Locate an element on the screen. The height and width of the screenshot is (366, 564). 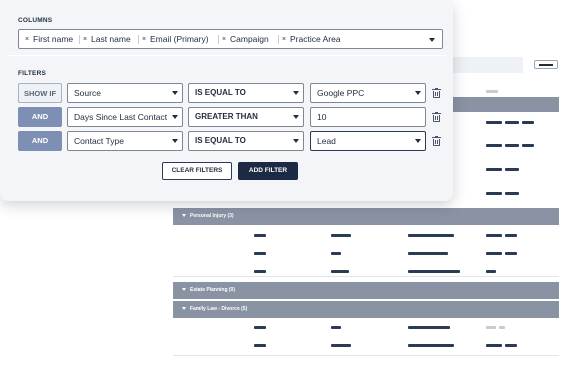
filter-value-select-3: Lead is located at coordinates (368, 141).